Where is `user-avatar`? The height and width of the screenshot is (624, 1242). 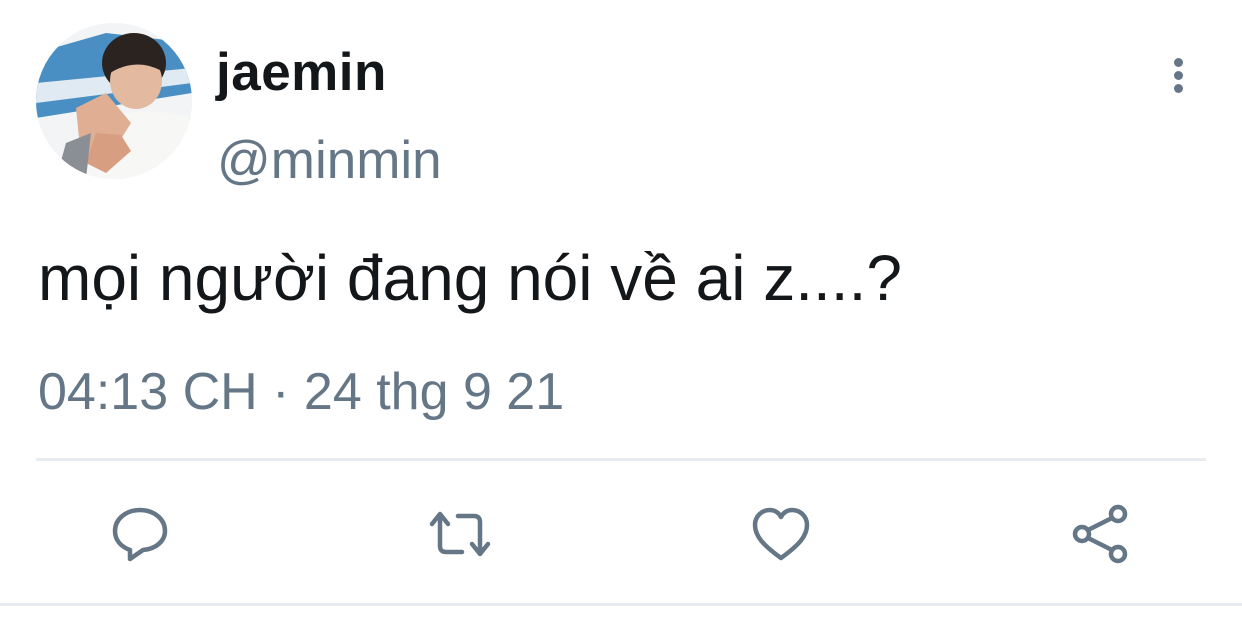
user-avatar is located at coordinates (114, 101).